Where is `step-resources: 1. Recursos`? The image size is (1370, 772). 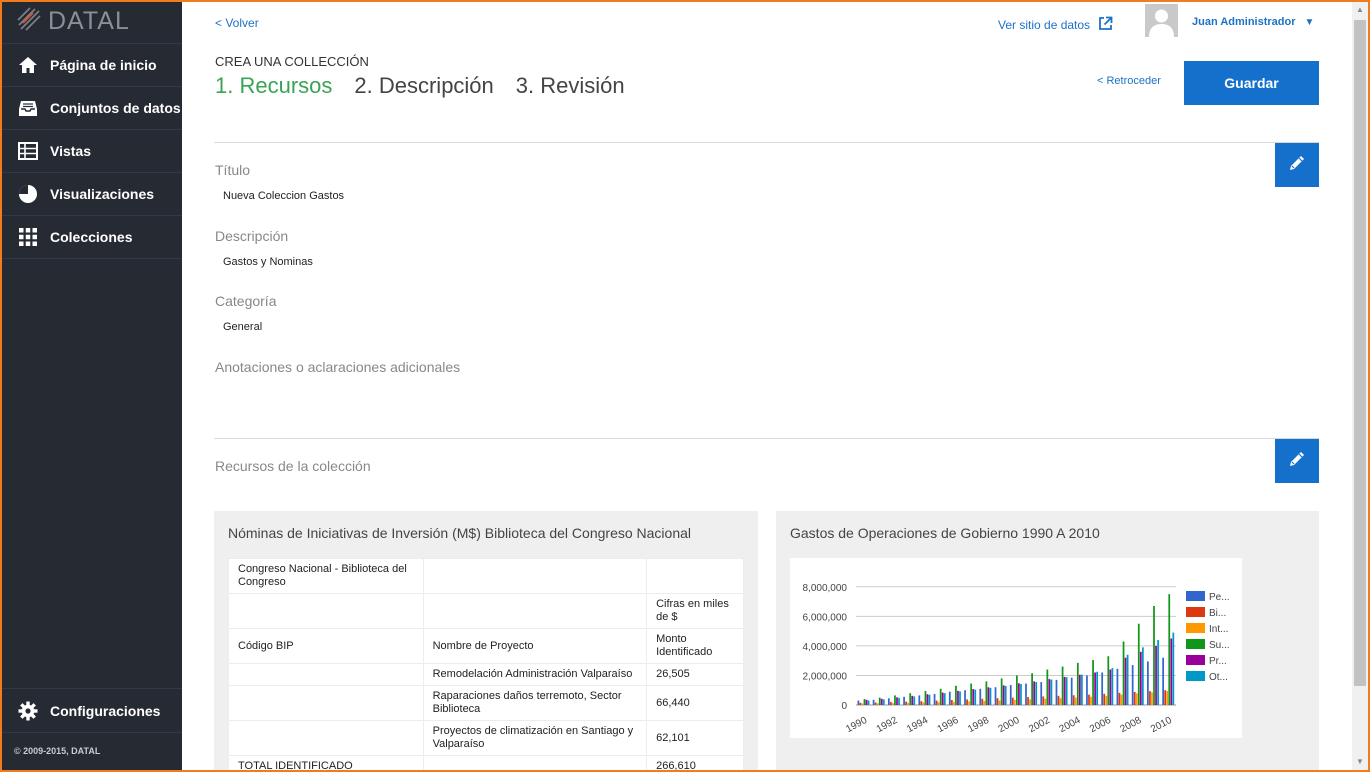 step-resources: 1. Recursos is located at coordinates (273, 86).